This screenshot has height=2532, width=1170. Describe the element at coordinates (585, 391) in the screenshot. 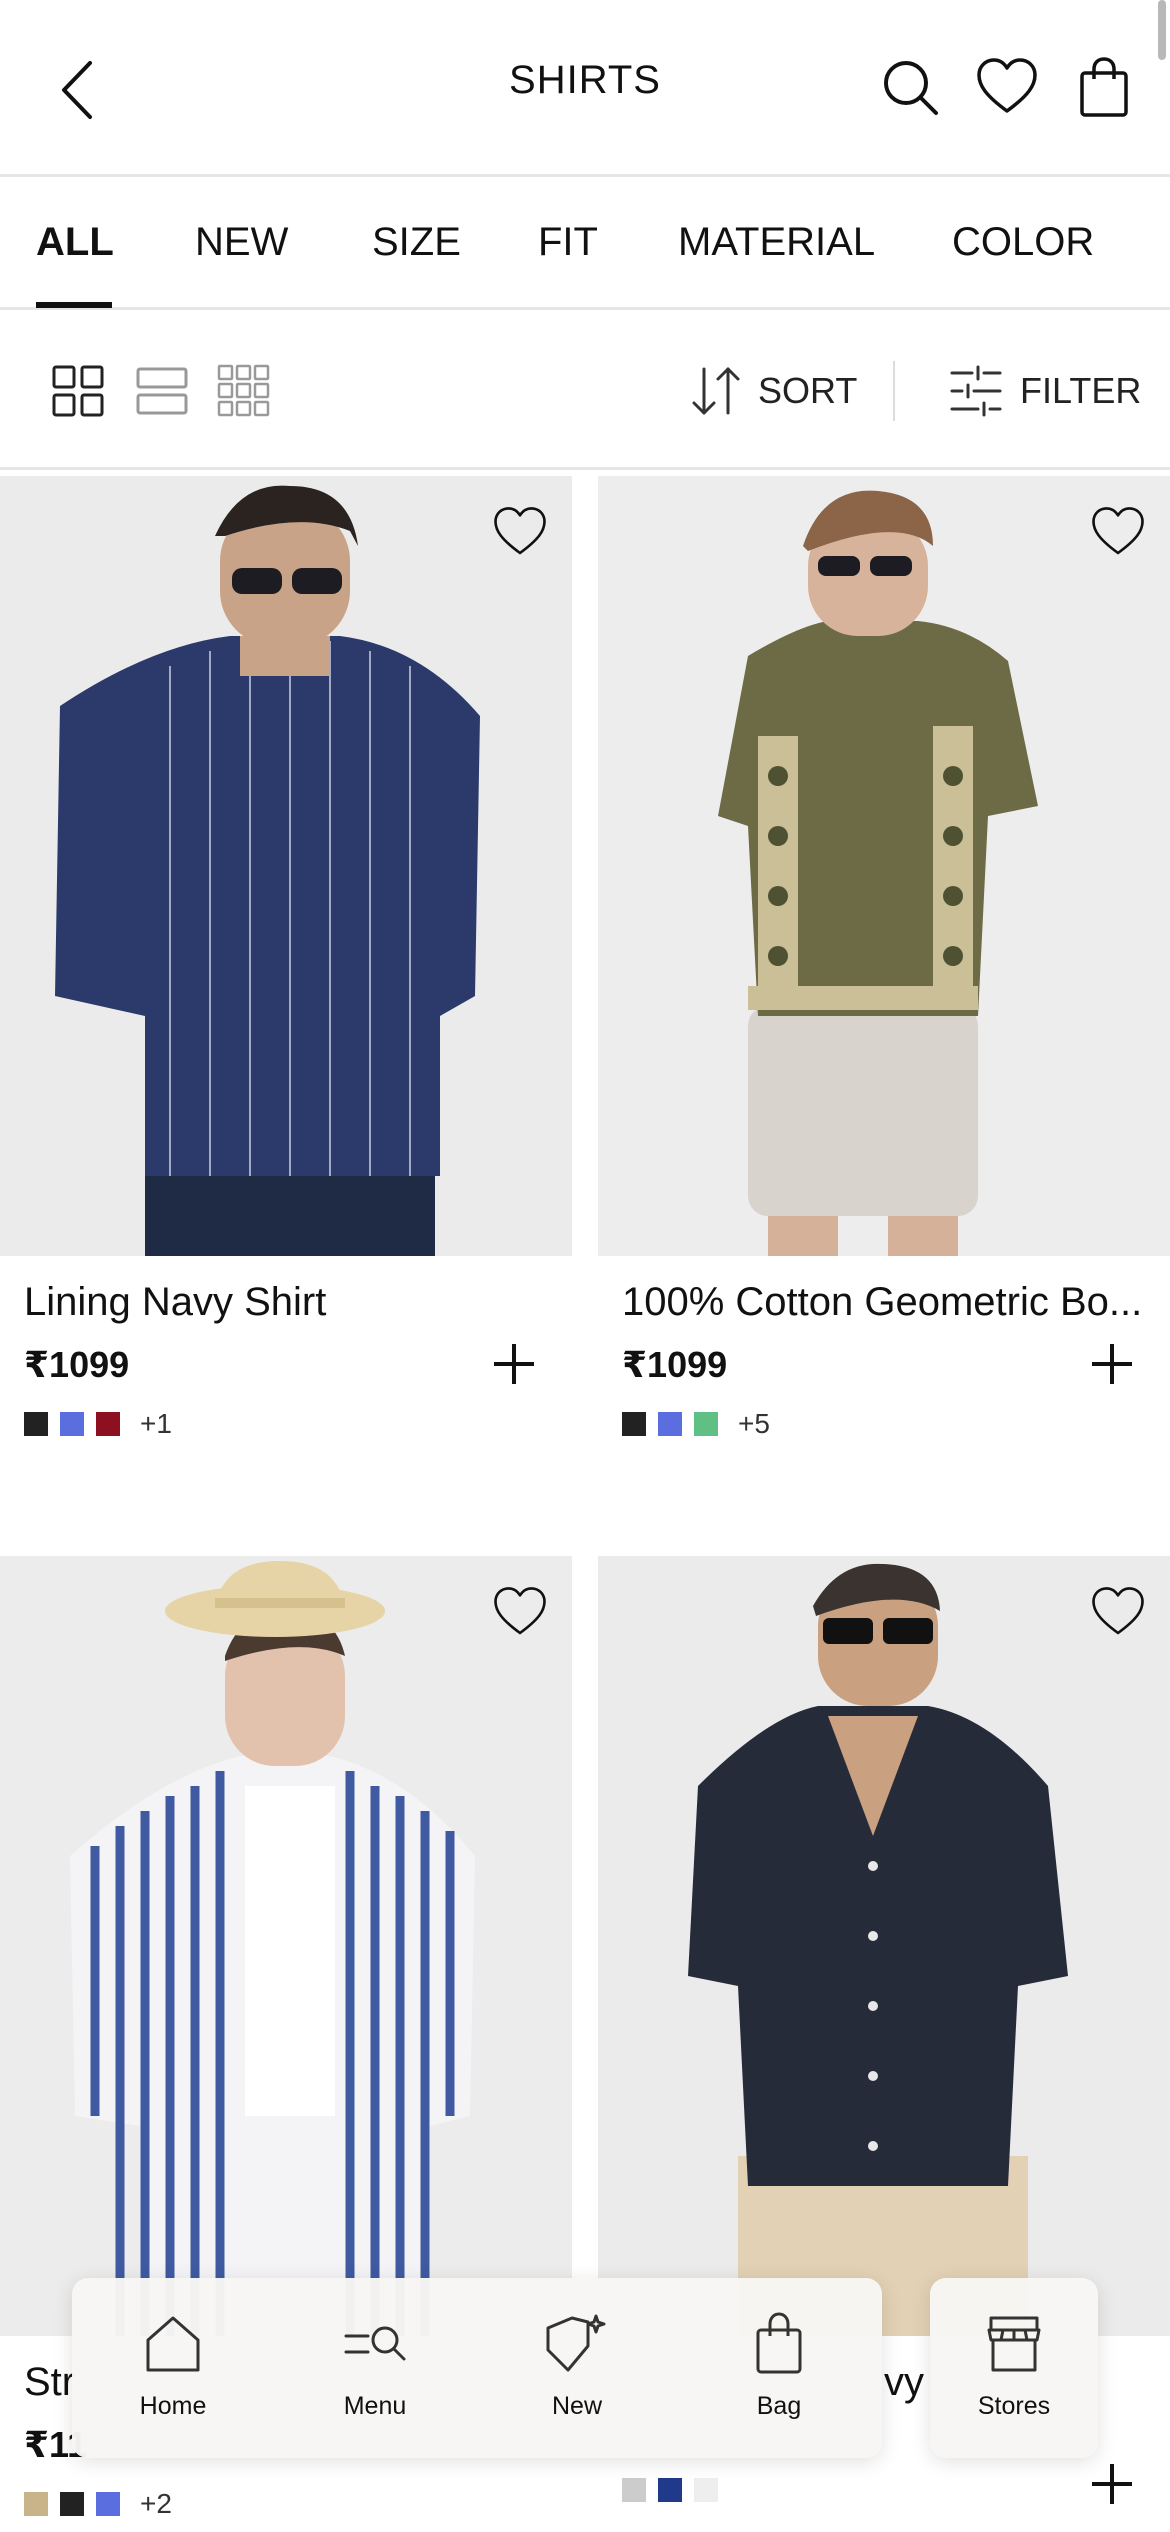

I see `listing-toolbar: SORT FILTER` at that location.